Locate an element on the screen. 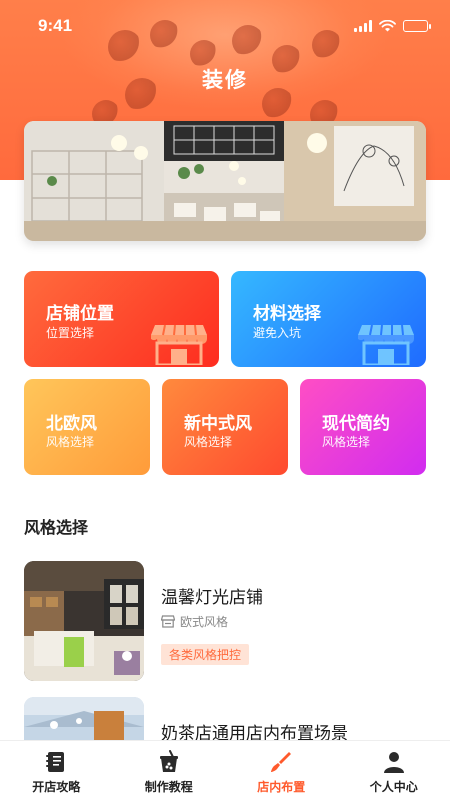 Image resolution: width=450 pixels, height=800 pixels. nav-label: 个人中心 is located at coordinates (393, 787).